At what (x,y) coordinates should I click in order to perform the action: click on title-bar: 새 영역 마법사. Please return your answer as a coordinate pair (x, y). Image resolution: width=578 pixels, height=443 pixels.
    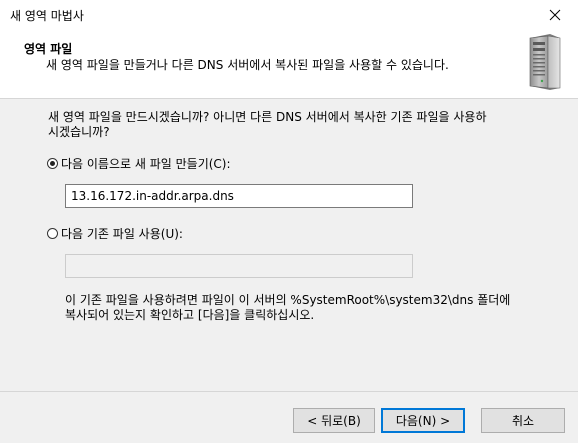
    Looking at the image, I should click on (289, 15).